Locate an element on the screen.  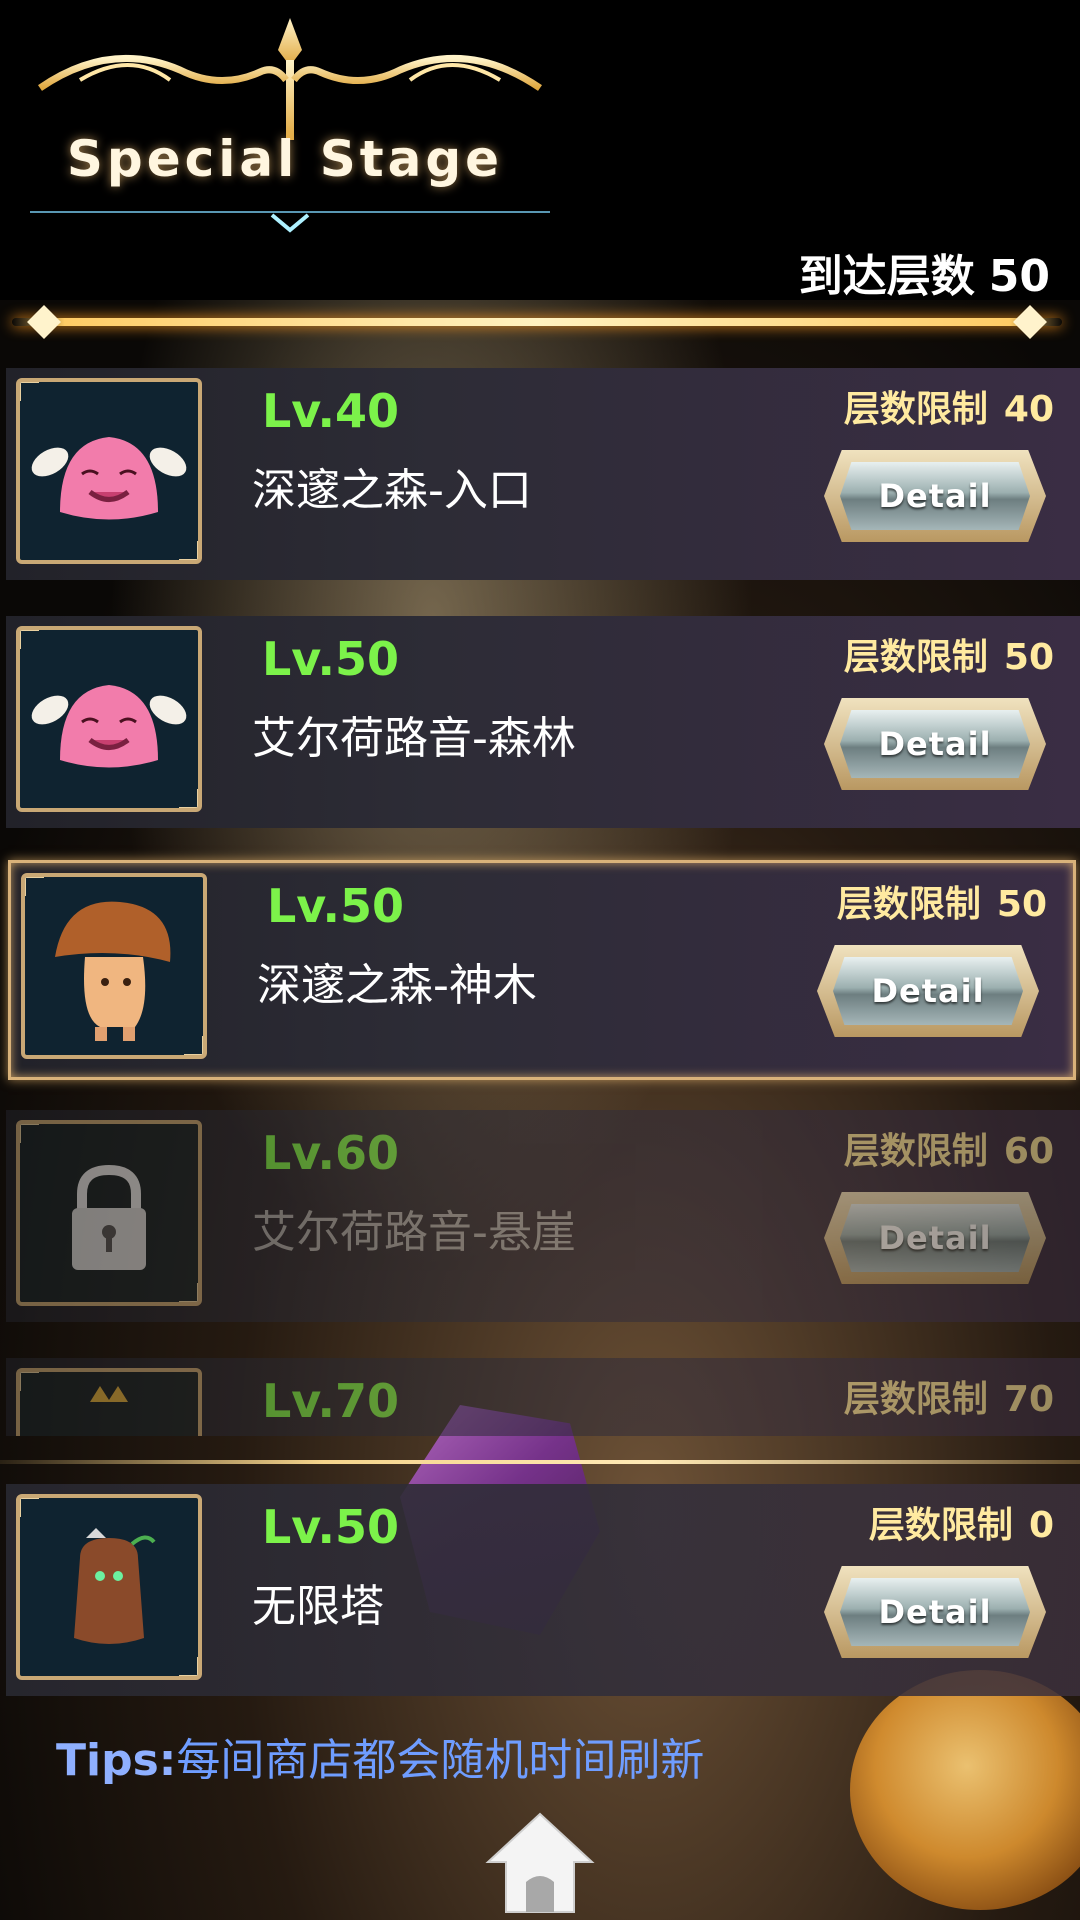
stage-level: Lv.60 is located at coordinates (331, 1153).